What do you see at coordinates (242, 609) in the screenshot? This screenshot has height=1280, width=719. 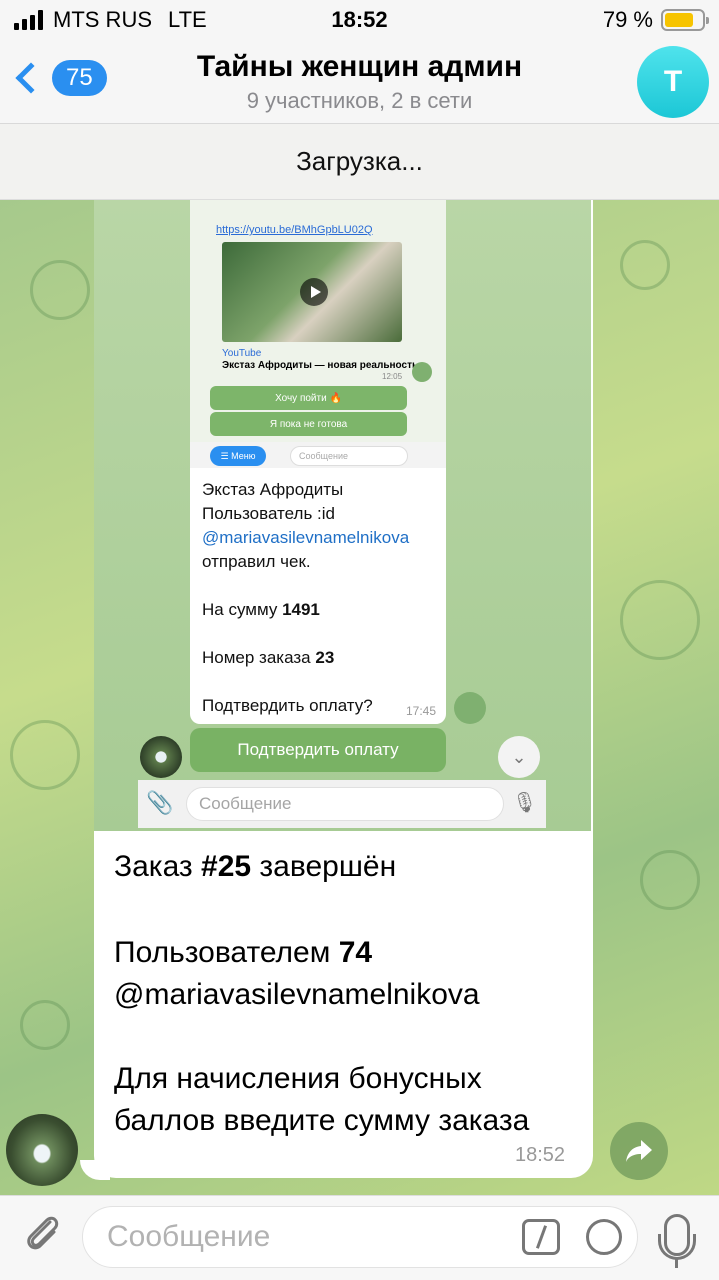 I see `inner-sum-label: На сумму` at bounding box center [242, 609].